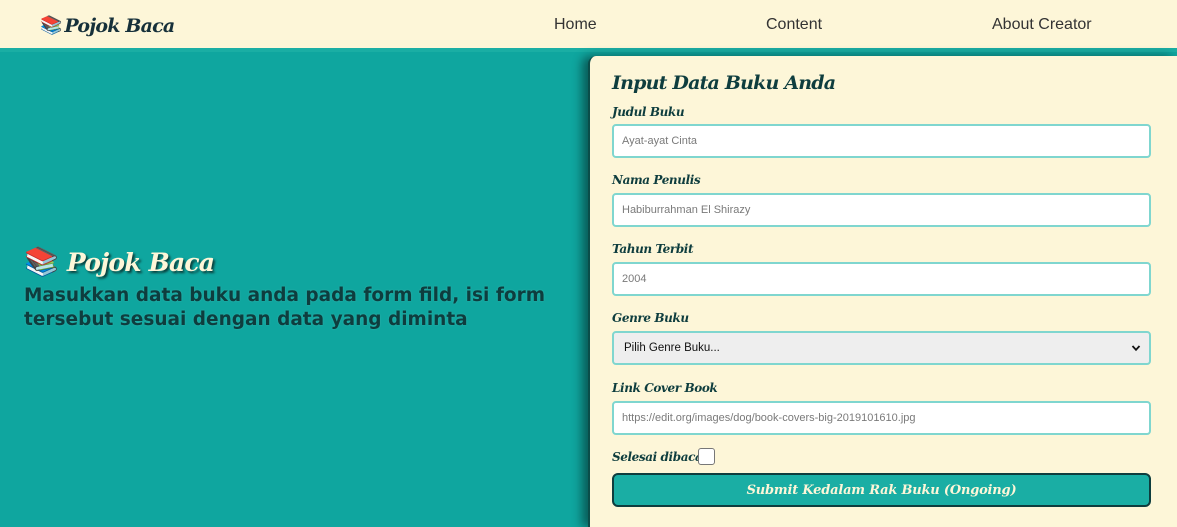 The width and height of the screenshot is (1177, 527). What do you see at coordinates (881, 490) in the screenshot?
I see `submit-button: Submit Kedalam Rak Buku (Ongoing)` at bounding box center [881, 490].